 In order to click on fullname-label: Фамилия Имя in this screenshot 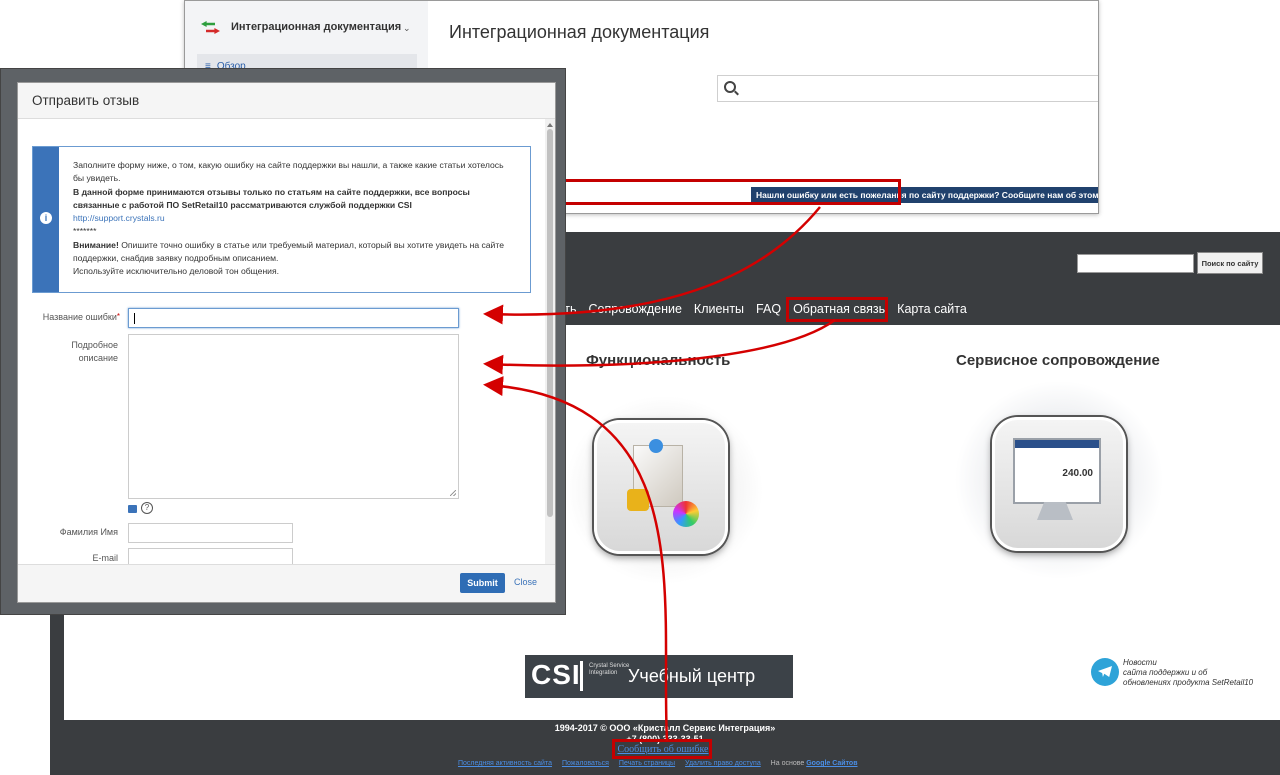, I will do `click(88, 532)`.